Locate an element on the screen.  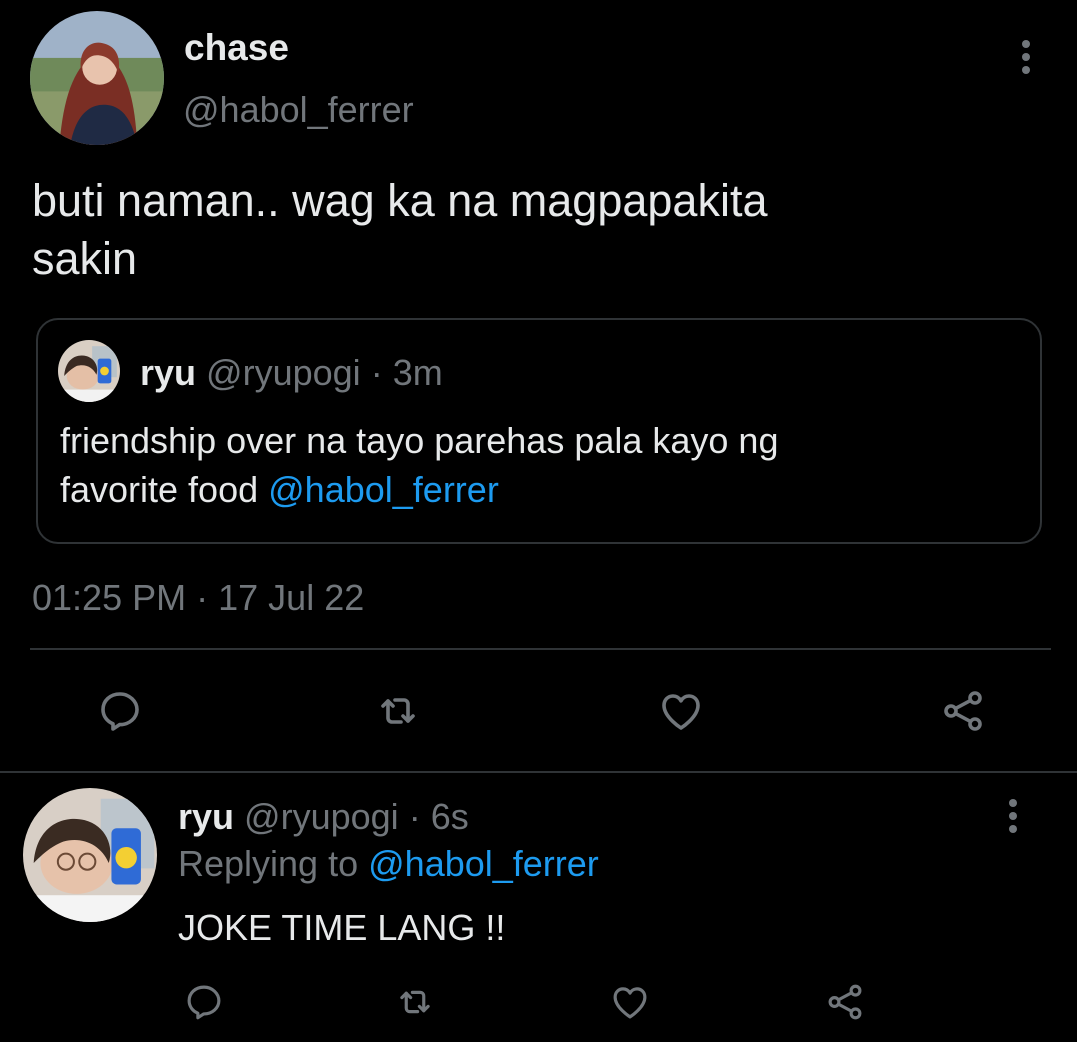
author-name: chase is located at coordinates (236, 48).